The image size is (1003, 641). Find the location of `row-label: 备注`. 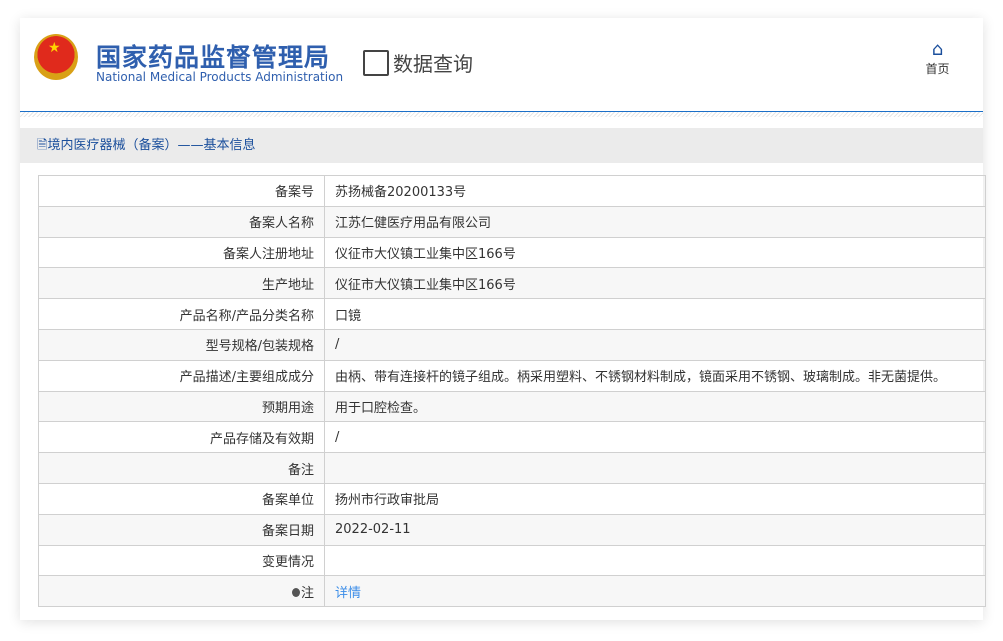

row-label: 备注 is located at coordinates (181, 468).